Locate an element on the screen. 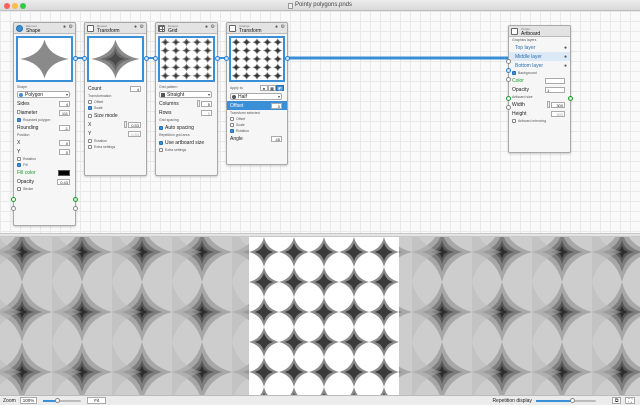  split-view-icon: ⧉ is located at coordinates (616, 400).